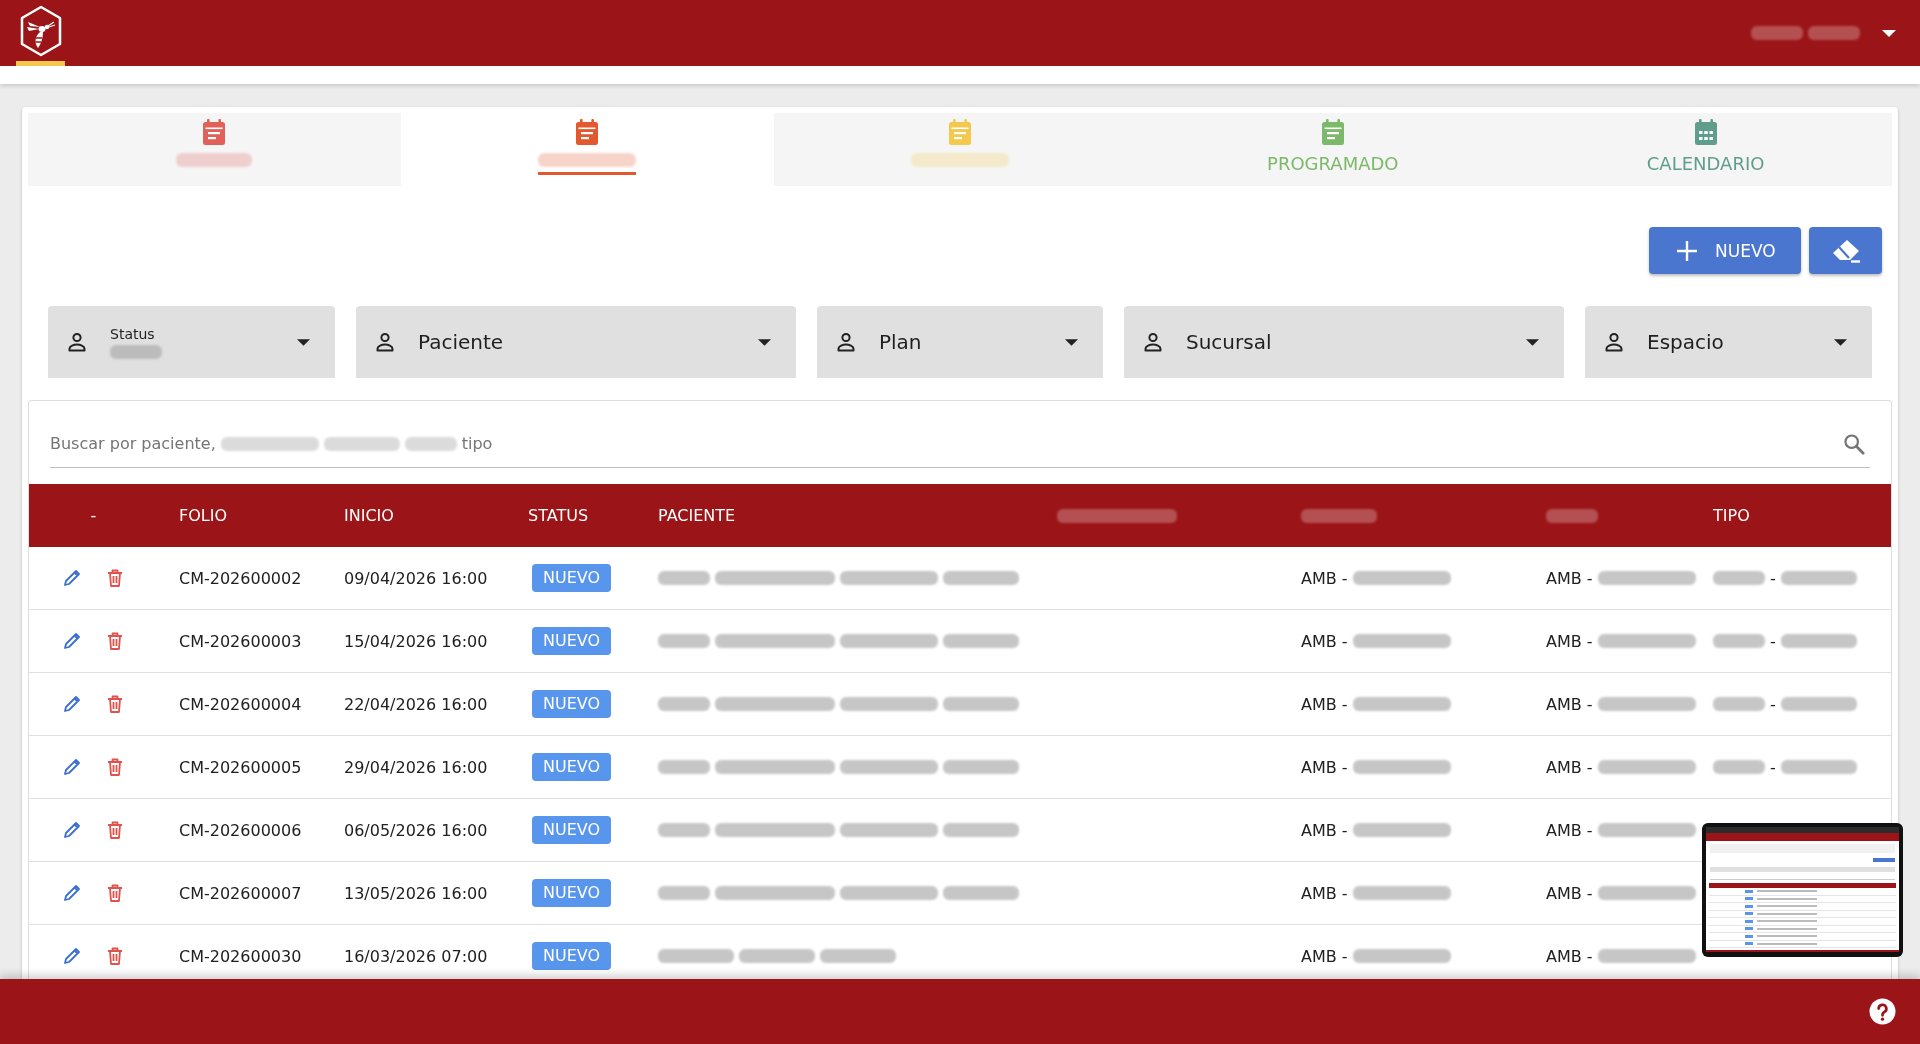 This screenshot has height=1044, width=1920. Describe the element at coordinates (1728, 342) in the screenshot. I see `filter-dropdown: Espacio` at that location.